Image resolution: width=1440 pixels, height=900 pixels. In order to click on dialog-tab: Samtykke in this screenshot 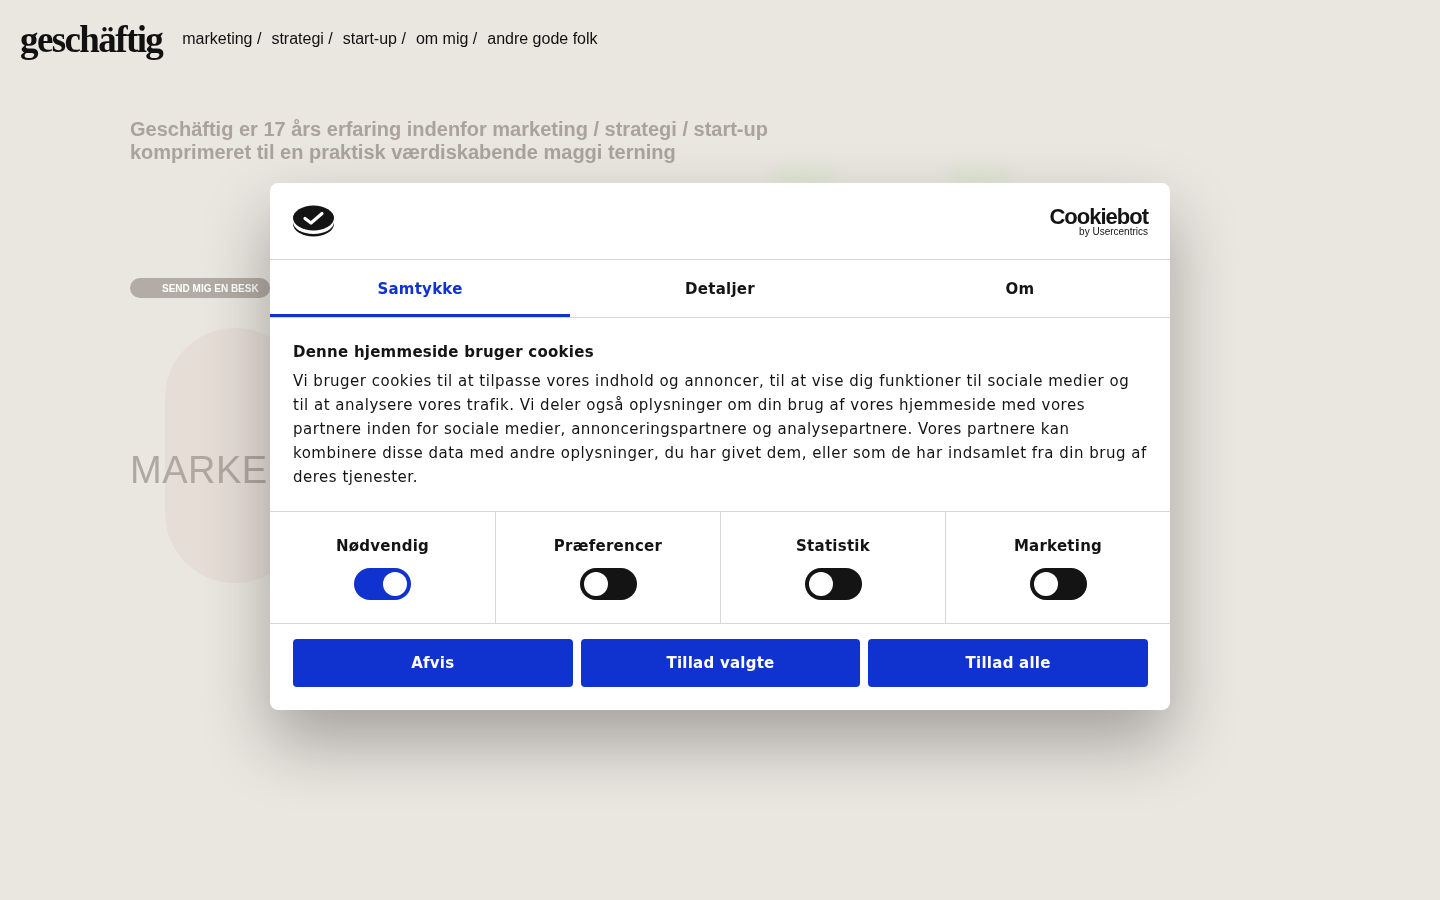, I will do `click(420, 288)`.